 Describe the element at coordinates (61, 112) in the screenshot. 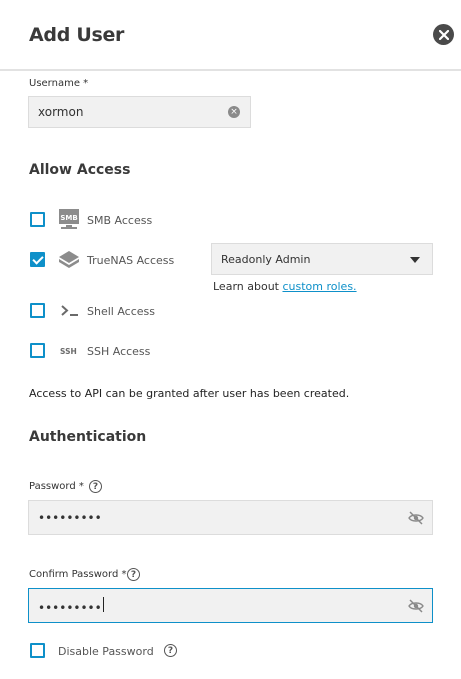

I see `username-value: xormon` at that location.